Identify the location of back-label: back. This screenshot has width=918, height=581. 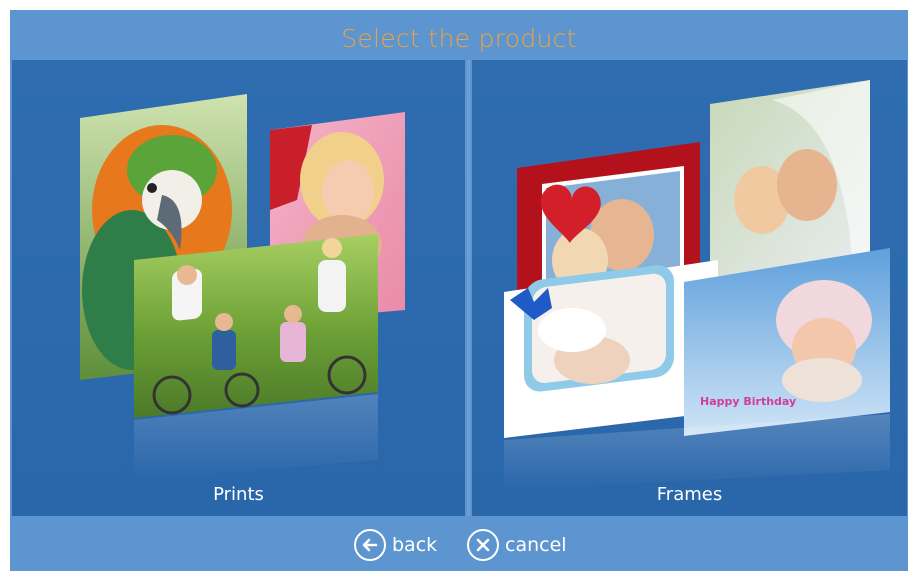
(415, 545).